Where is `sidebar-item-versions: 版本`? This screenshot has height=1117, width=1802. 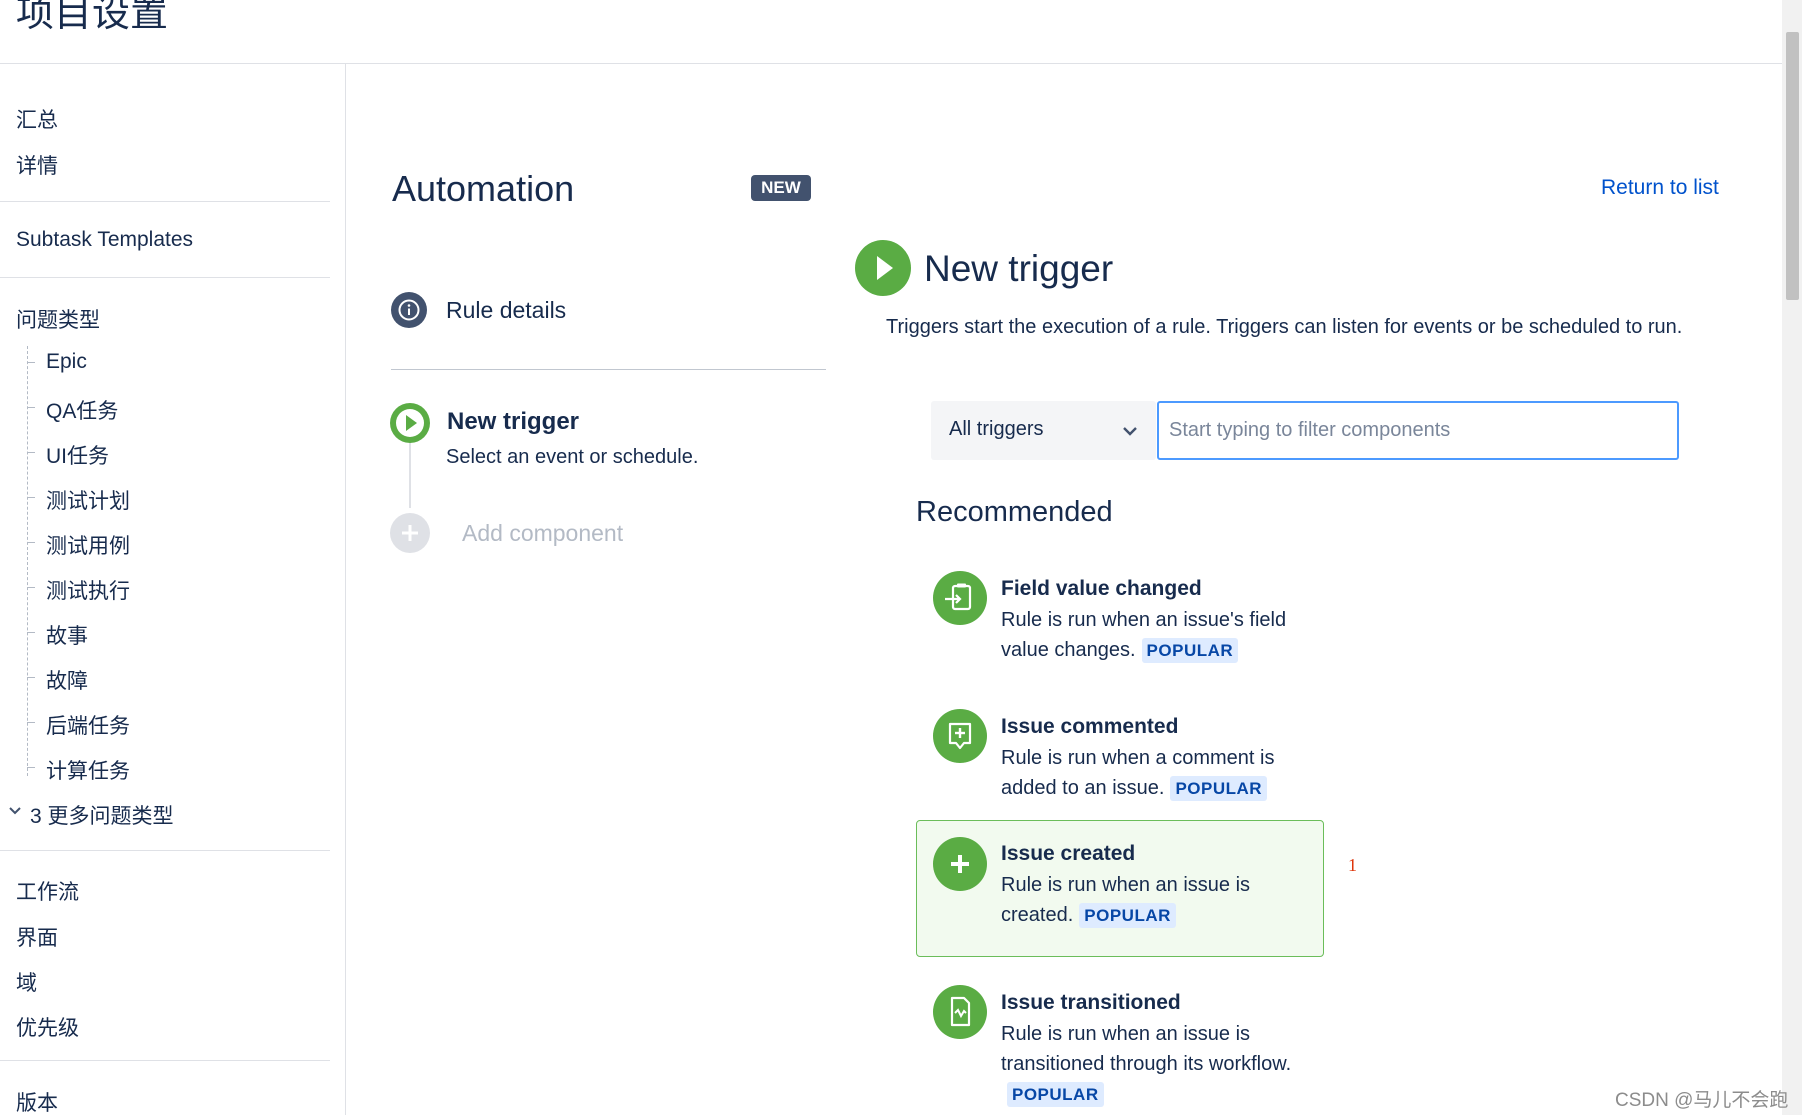
sidebar-item-versions: 版本 is located at coordinates (37, 1102).